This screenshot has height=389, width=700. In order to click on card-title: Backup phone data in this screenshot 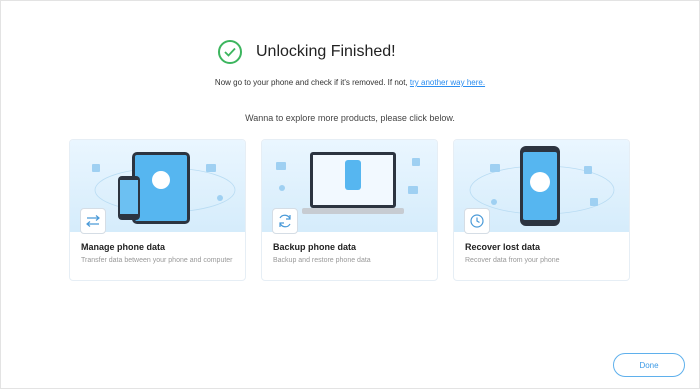, I will do `click(315, 247)`.